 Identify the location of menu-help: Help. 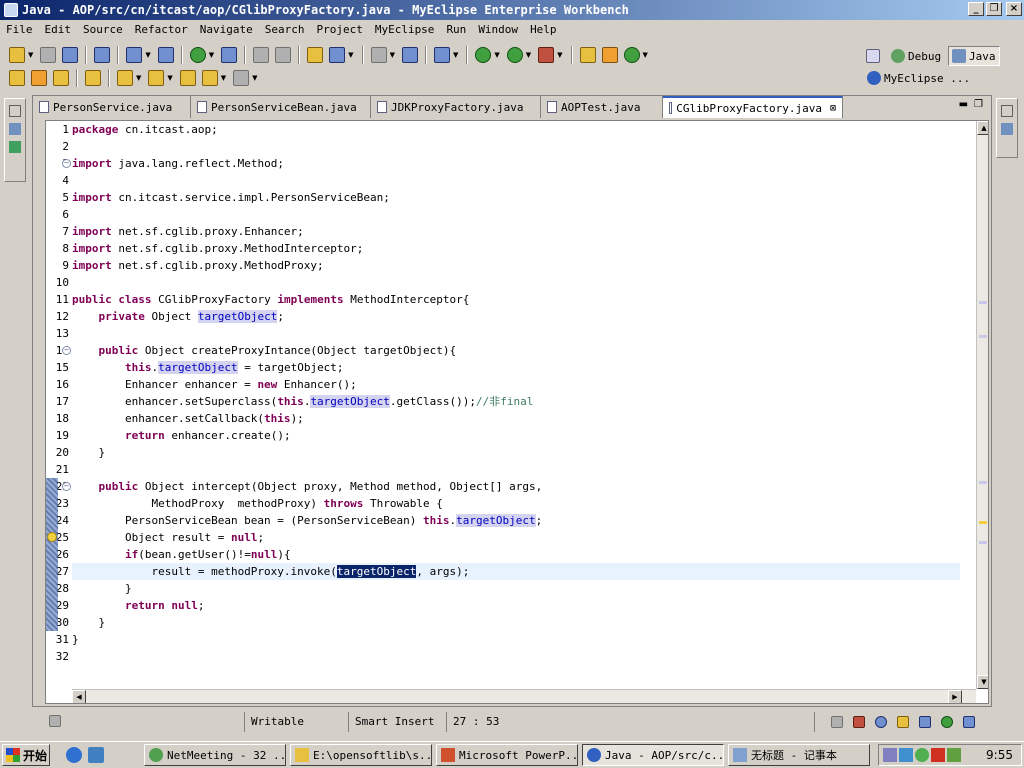
(543, 29).